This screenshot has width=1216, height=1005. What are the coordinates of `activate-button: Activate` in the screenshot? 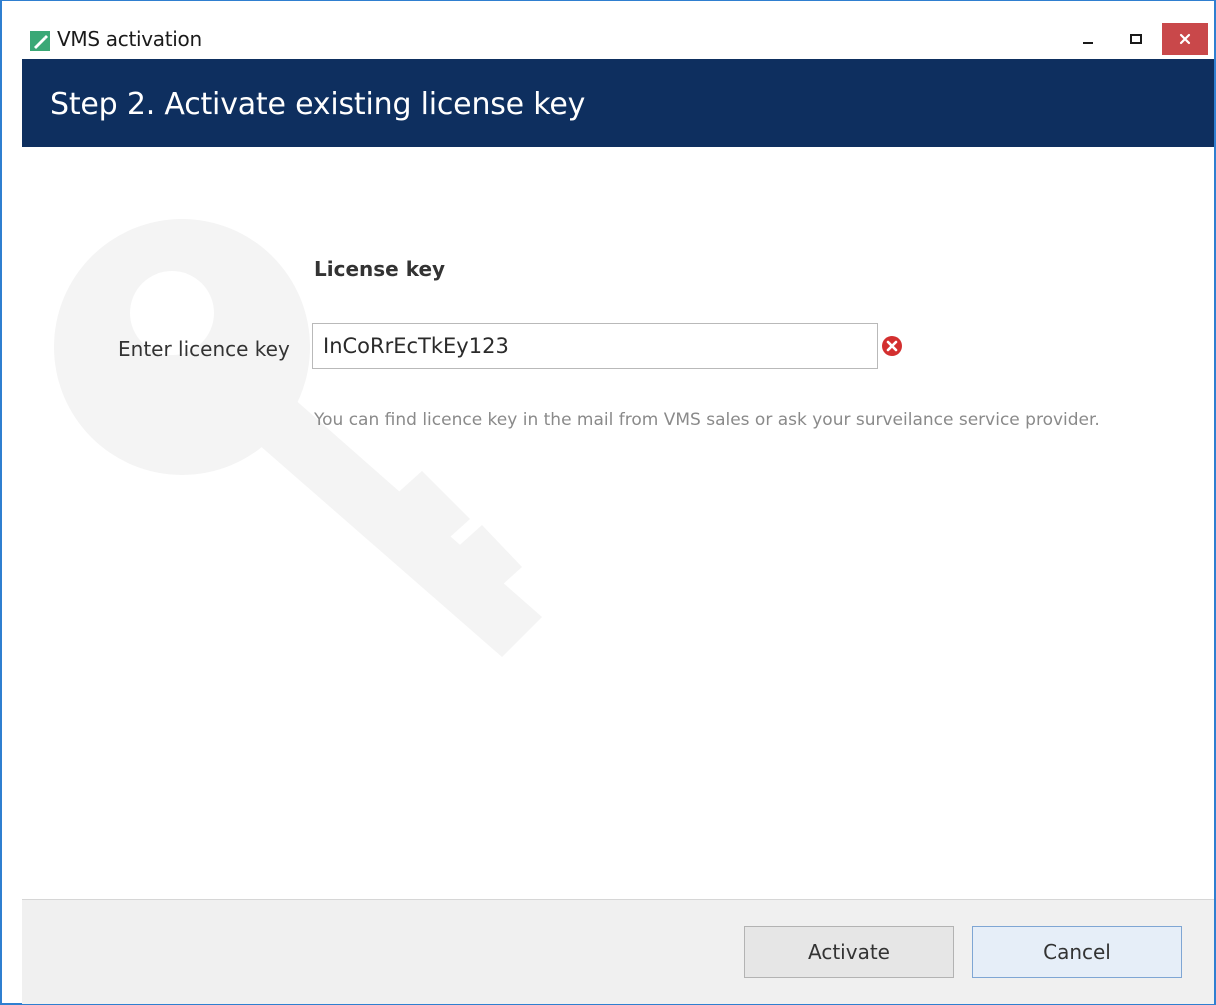 It's located at (849, 952).